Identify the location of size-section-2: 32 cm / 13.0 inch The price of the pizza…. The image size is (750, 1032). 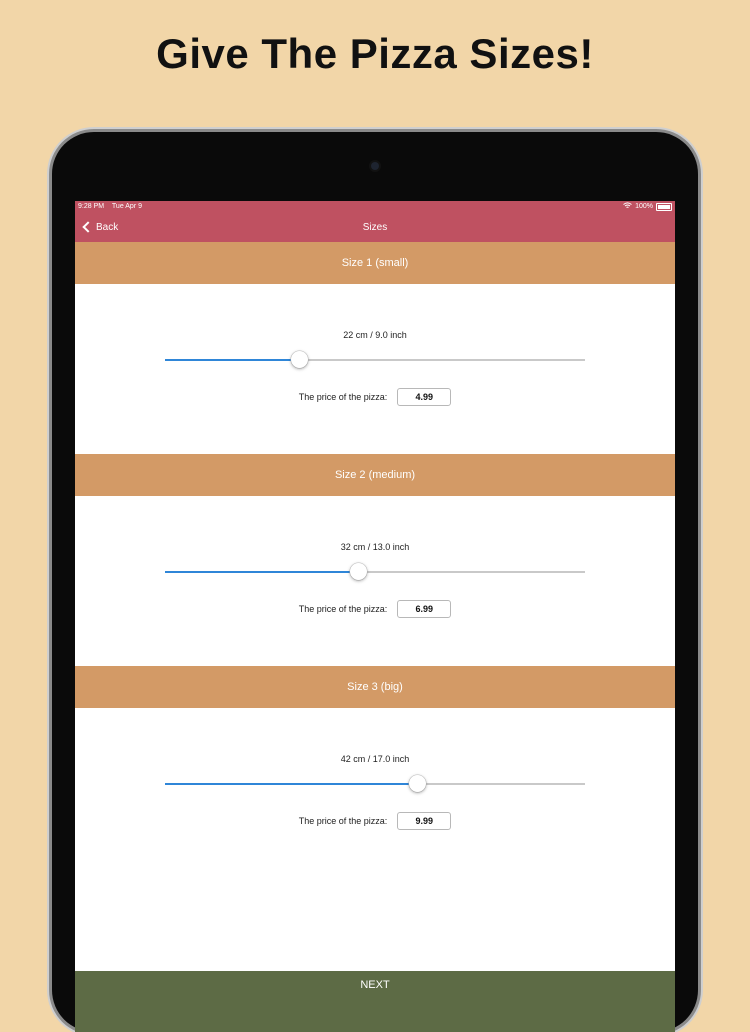
(375, 581).